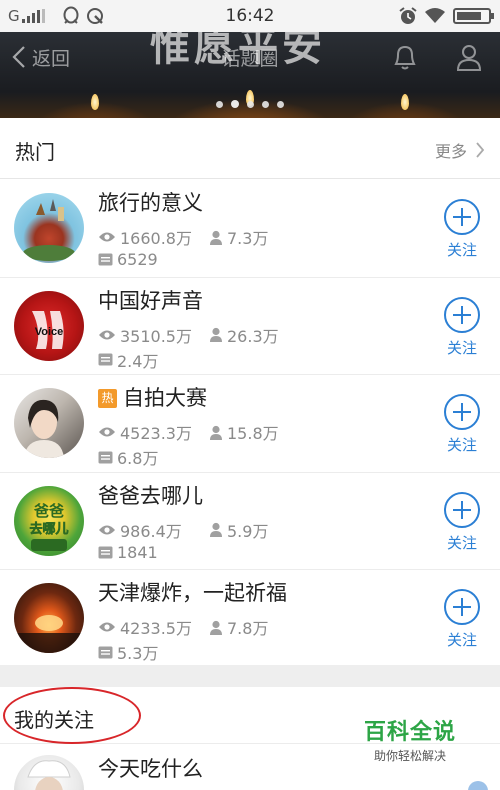 This screenshot has width=500, height=790. I want to click on post-count: 5.3万, so click(128, 652).